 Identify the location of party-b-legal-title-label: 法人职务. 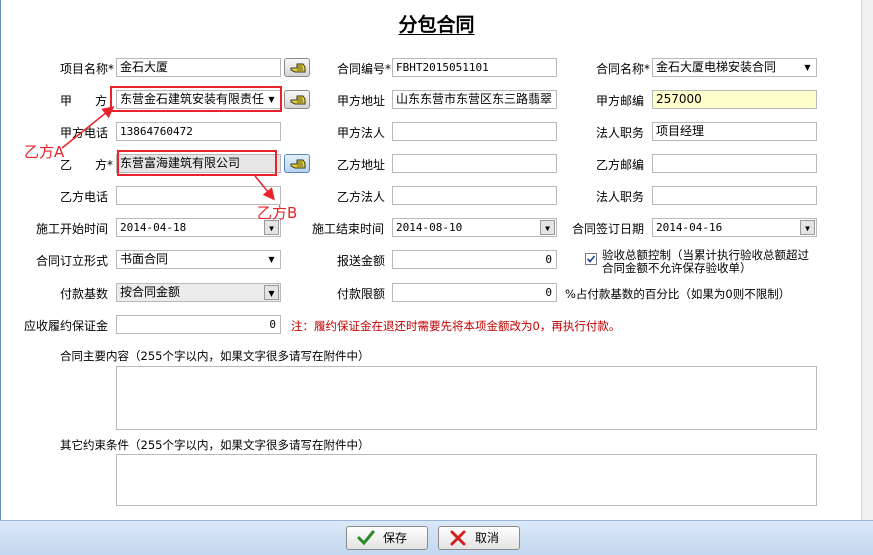
(620, 197).